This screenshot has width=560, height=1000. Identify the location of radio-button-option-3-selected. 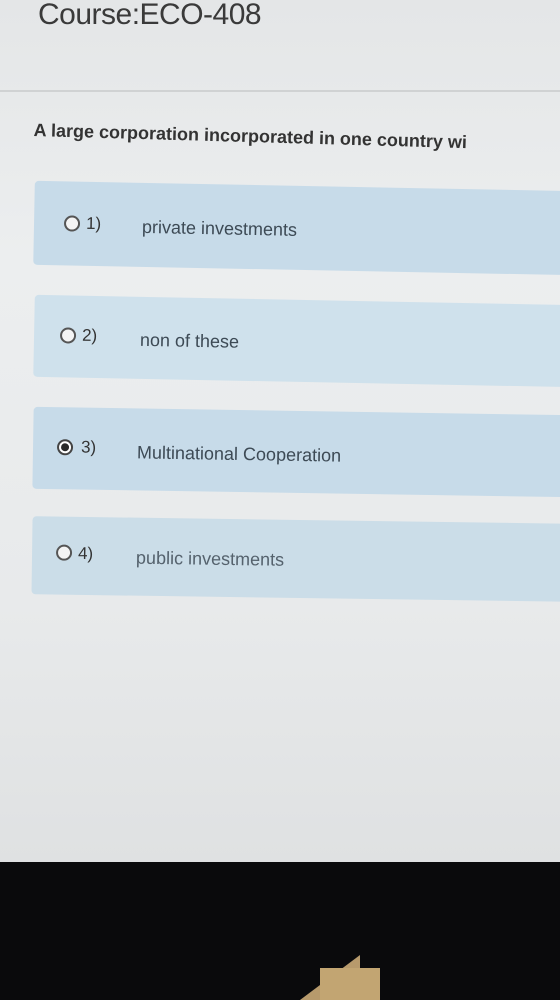
(65, 447).